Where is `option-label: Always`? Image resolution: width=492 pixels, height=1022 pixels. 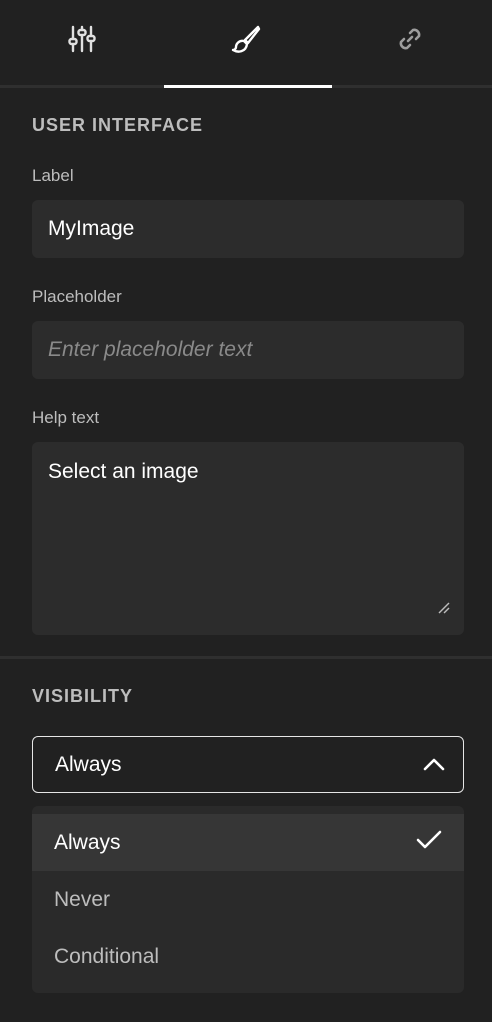
option-label: Always is located at coordinates (87, 842).